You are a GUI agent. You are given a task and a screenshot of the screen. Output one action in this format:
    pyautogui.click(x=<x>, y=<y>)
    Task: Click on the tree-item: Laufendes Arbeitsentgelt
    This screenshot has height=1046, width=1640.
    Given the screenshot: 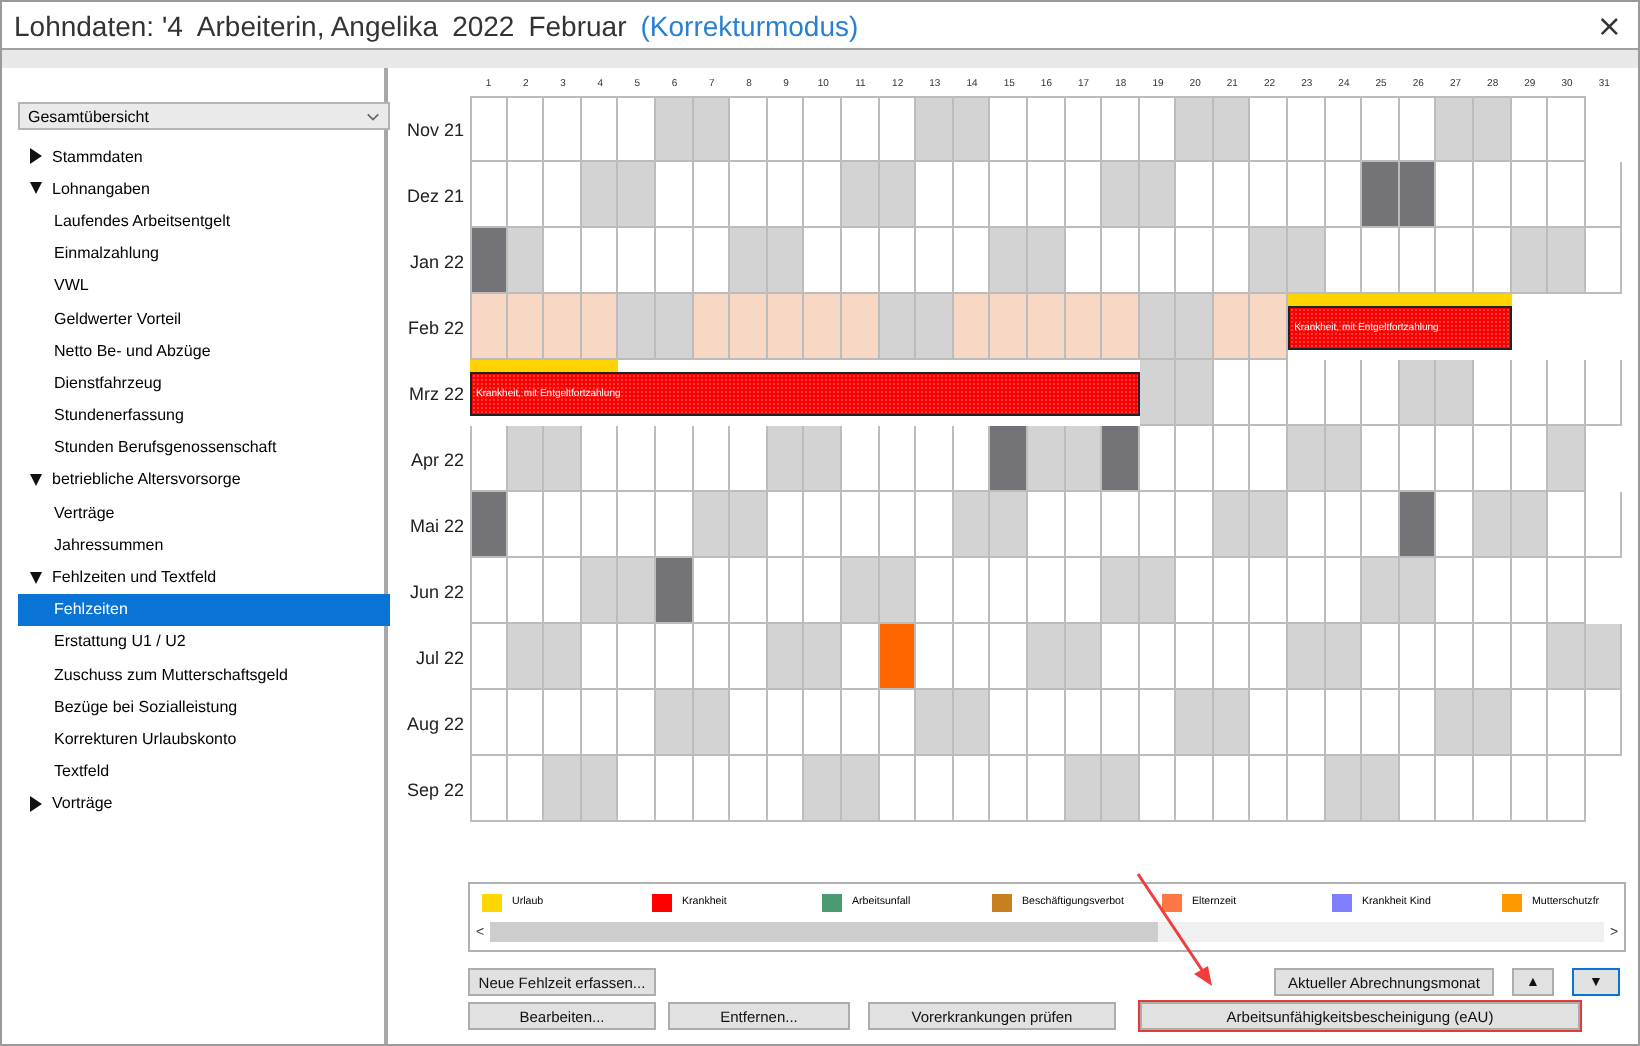 What is the action you would take?
    pyautogui.click(x=204, y=221)
    